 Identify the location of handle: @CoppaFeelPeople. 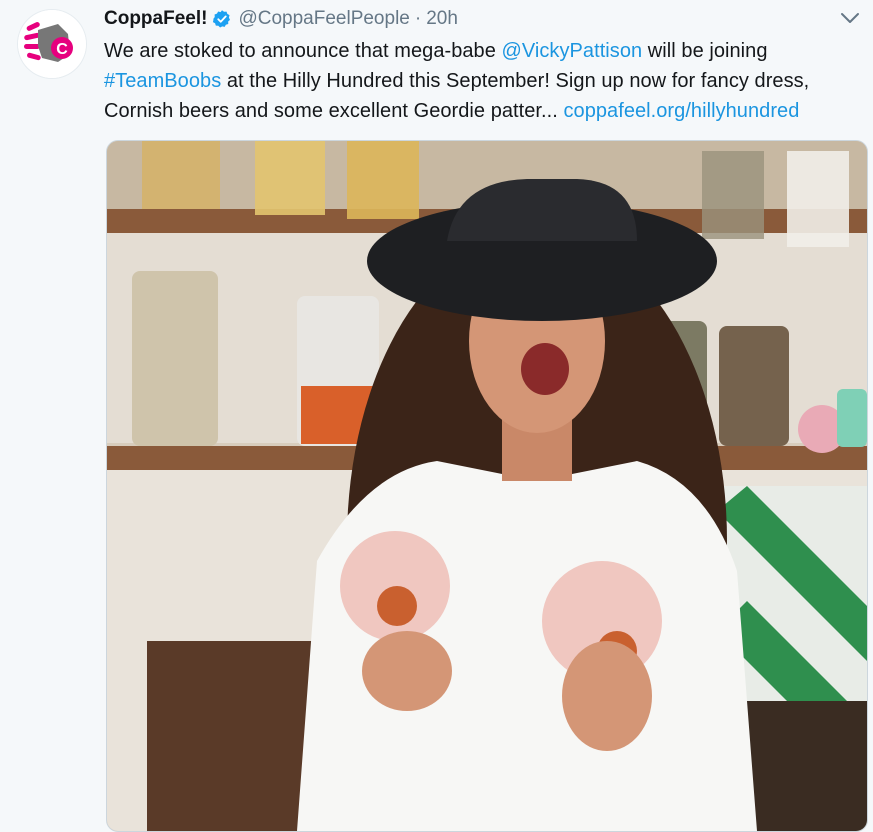
(323, 19).